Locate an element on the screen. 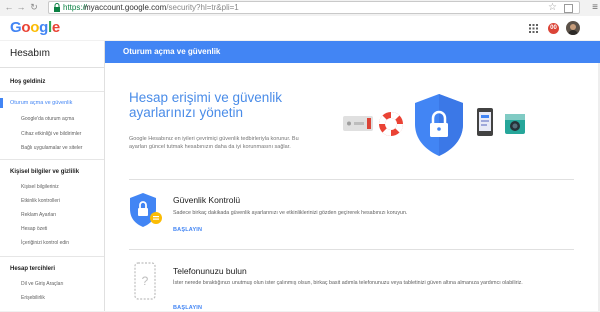 Image resolution: width=600 pixels, height=312 pixels. sidebar-subitem-signin: Google'da oturum açma is located at coordinates (47, 119).